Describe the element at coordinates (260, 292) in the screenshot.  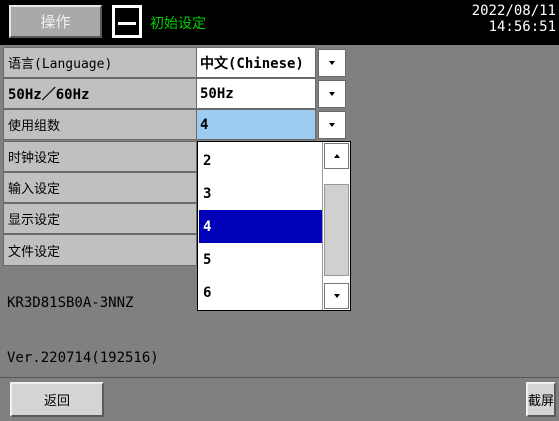
I see `dropdown-option: 6` at that location.